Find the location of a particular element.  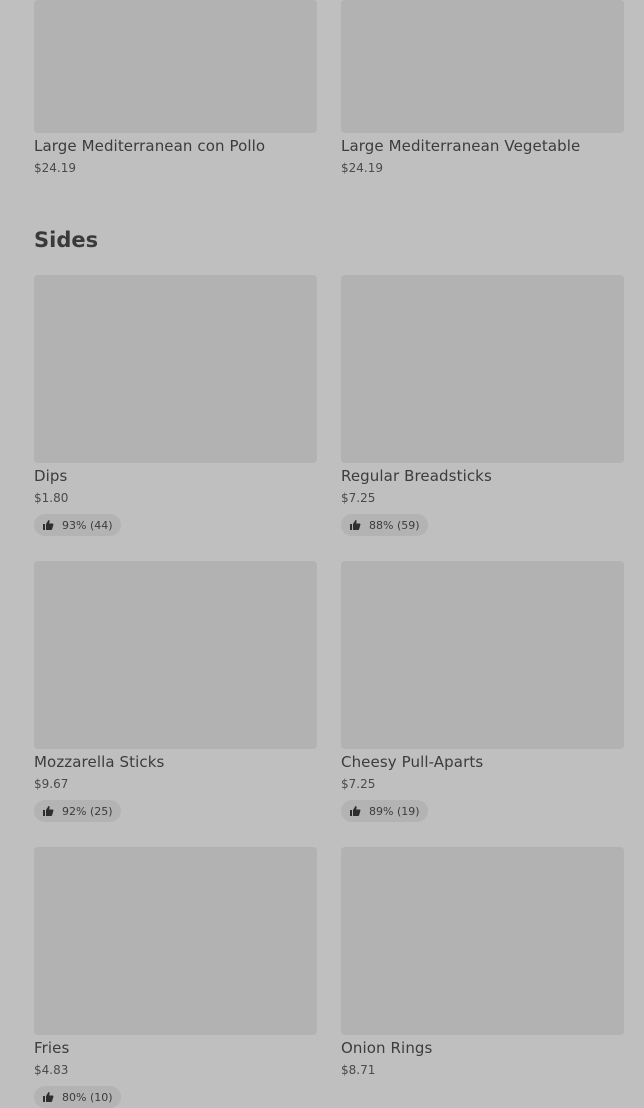

rating-badge: 92% (25) is located at coordinates (77, 811).